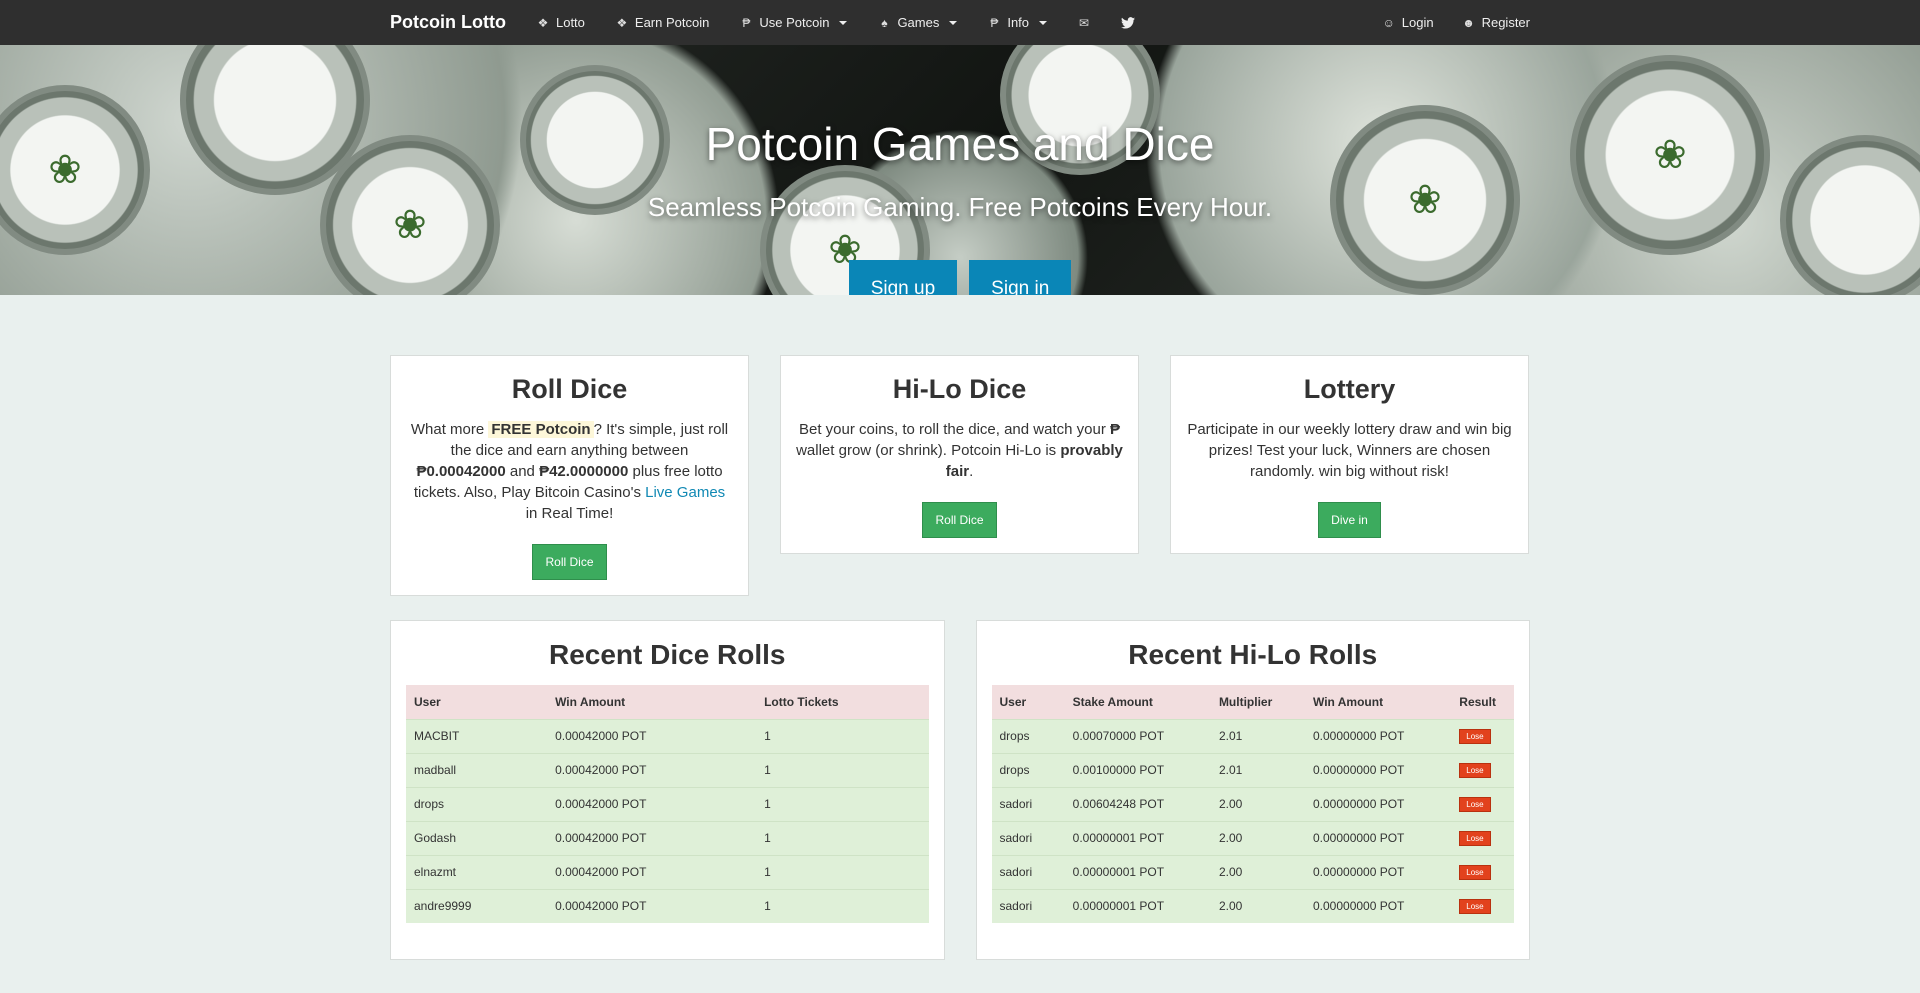  What do you see at coordinates (667, 654) in the screenshot?
I see `recent-dice-title: Recent Dice Rolls` at bounding box center [667, 654].